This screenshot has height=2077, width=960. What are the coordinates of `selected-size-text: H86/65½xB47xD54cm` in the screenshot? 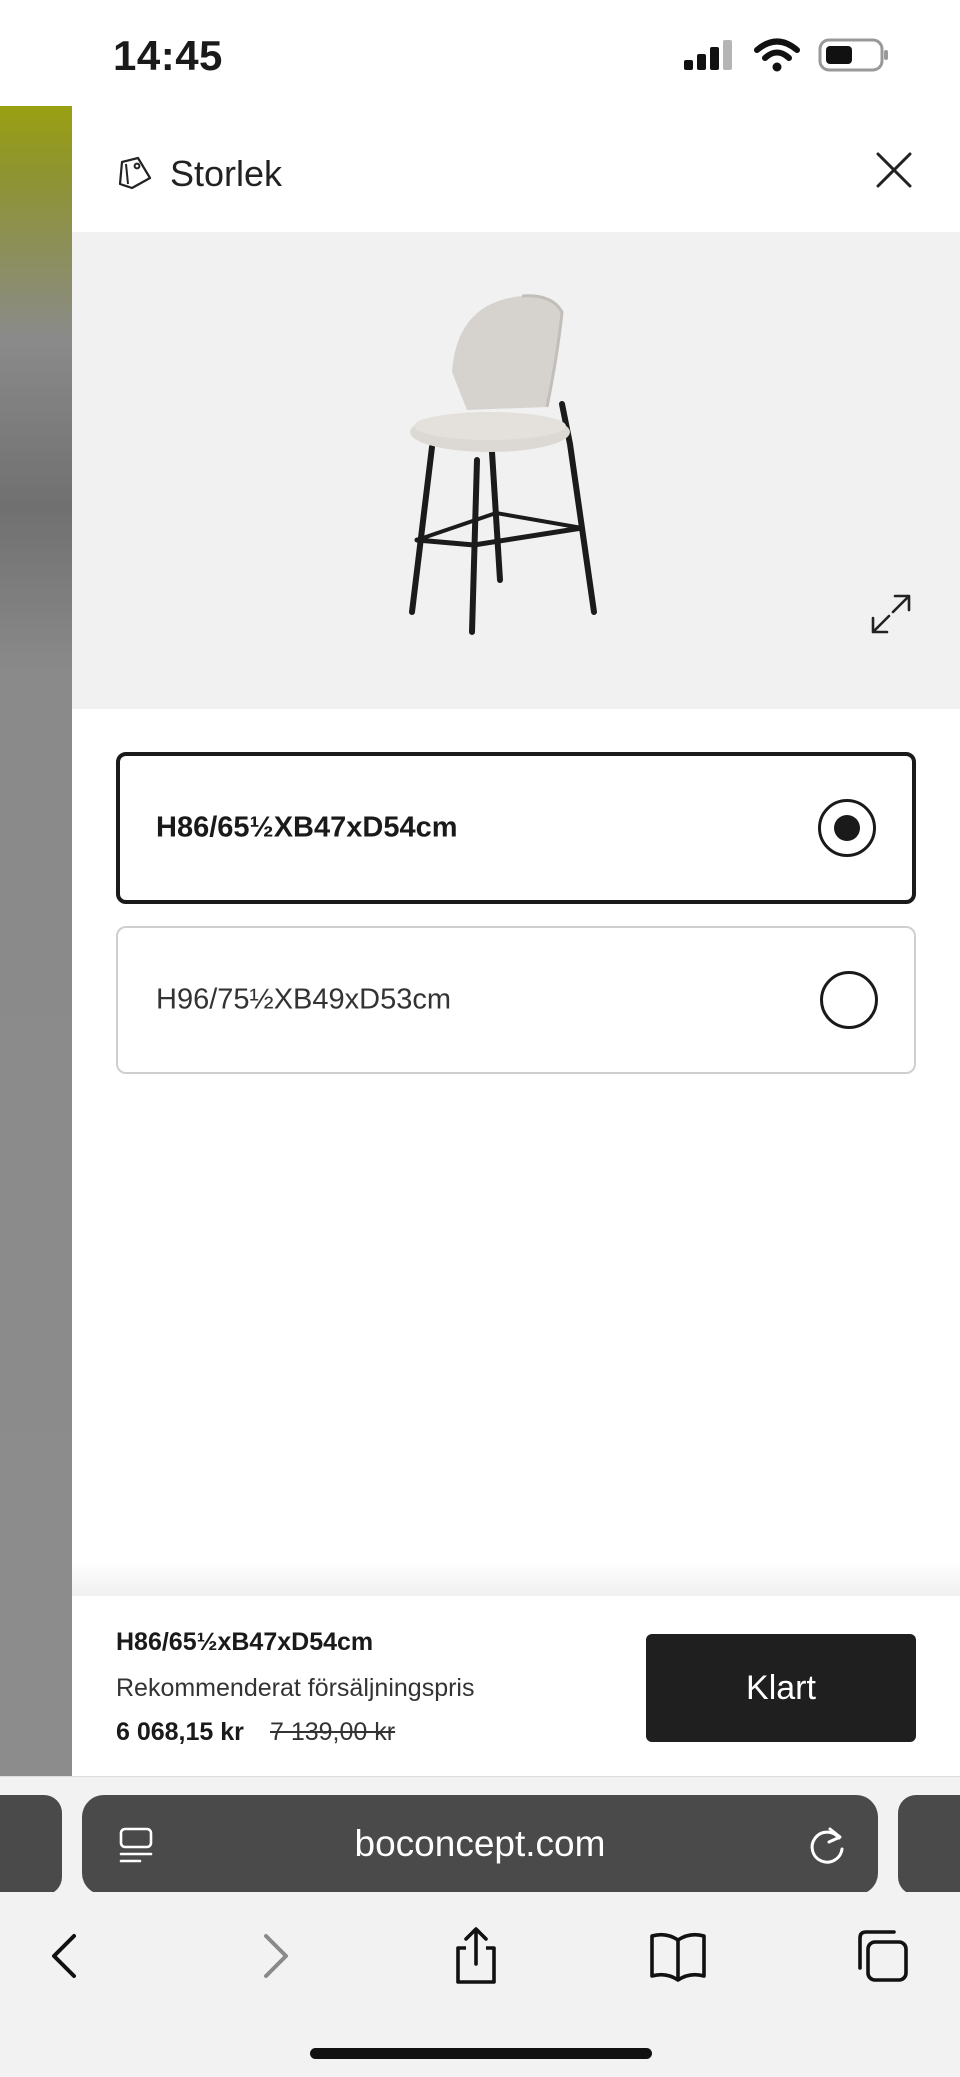 It's located at (245, 1642).